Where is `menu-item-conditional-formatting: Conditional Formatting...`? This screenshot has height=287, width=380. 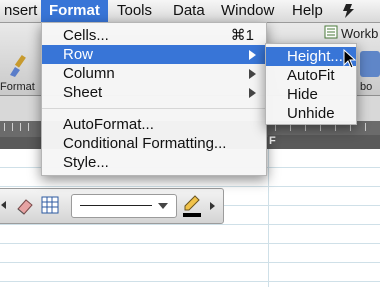
menu-item-conditional-formatting: Conditional Formatting... is located at coordinates (154, 143).